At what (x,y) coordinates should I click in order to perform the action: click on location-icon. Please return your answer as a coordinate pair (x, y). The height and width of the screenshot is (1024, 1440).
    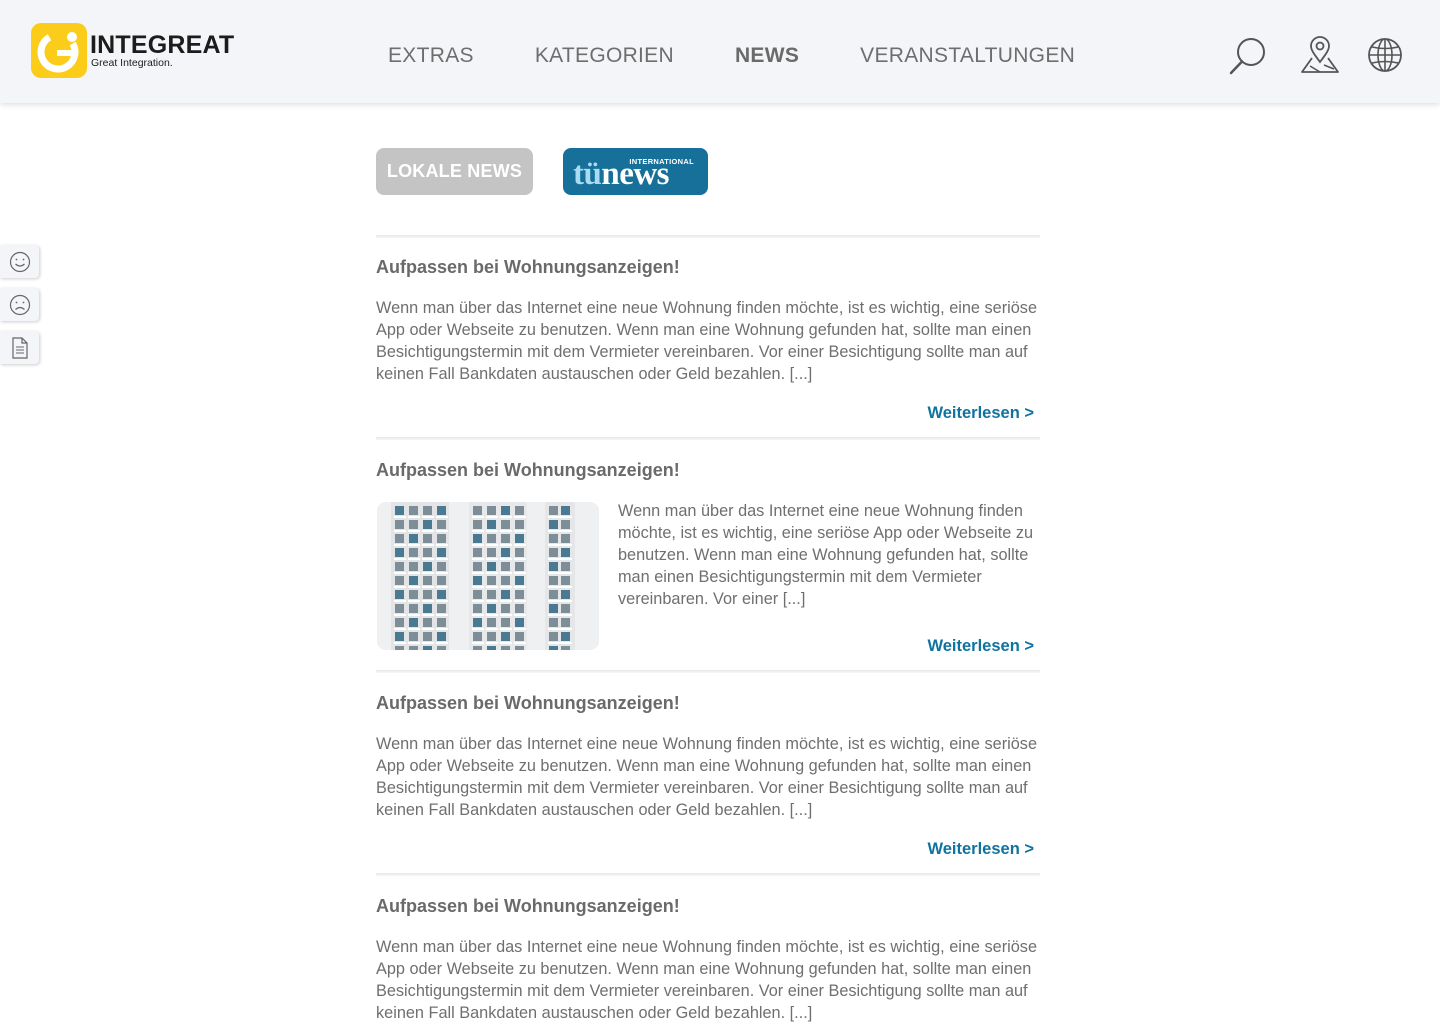
    Looking at the image, I should click on (1320, 56).